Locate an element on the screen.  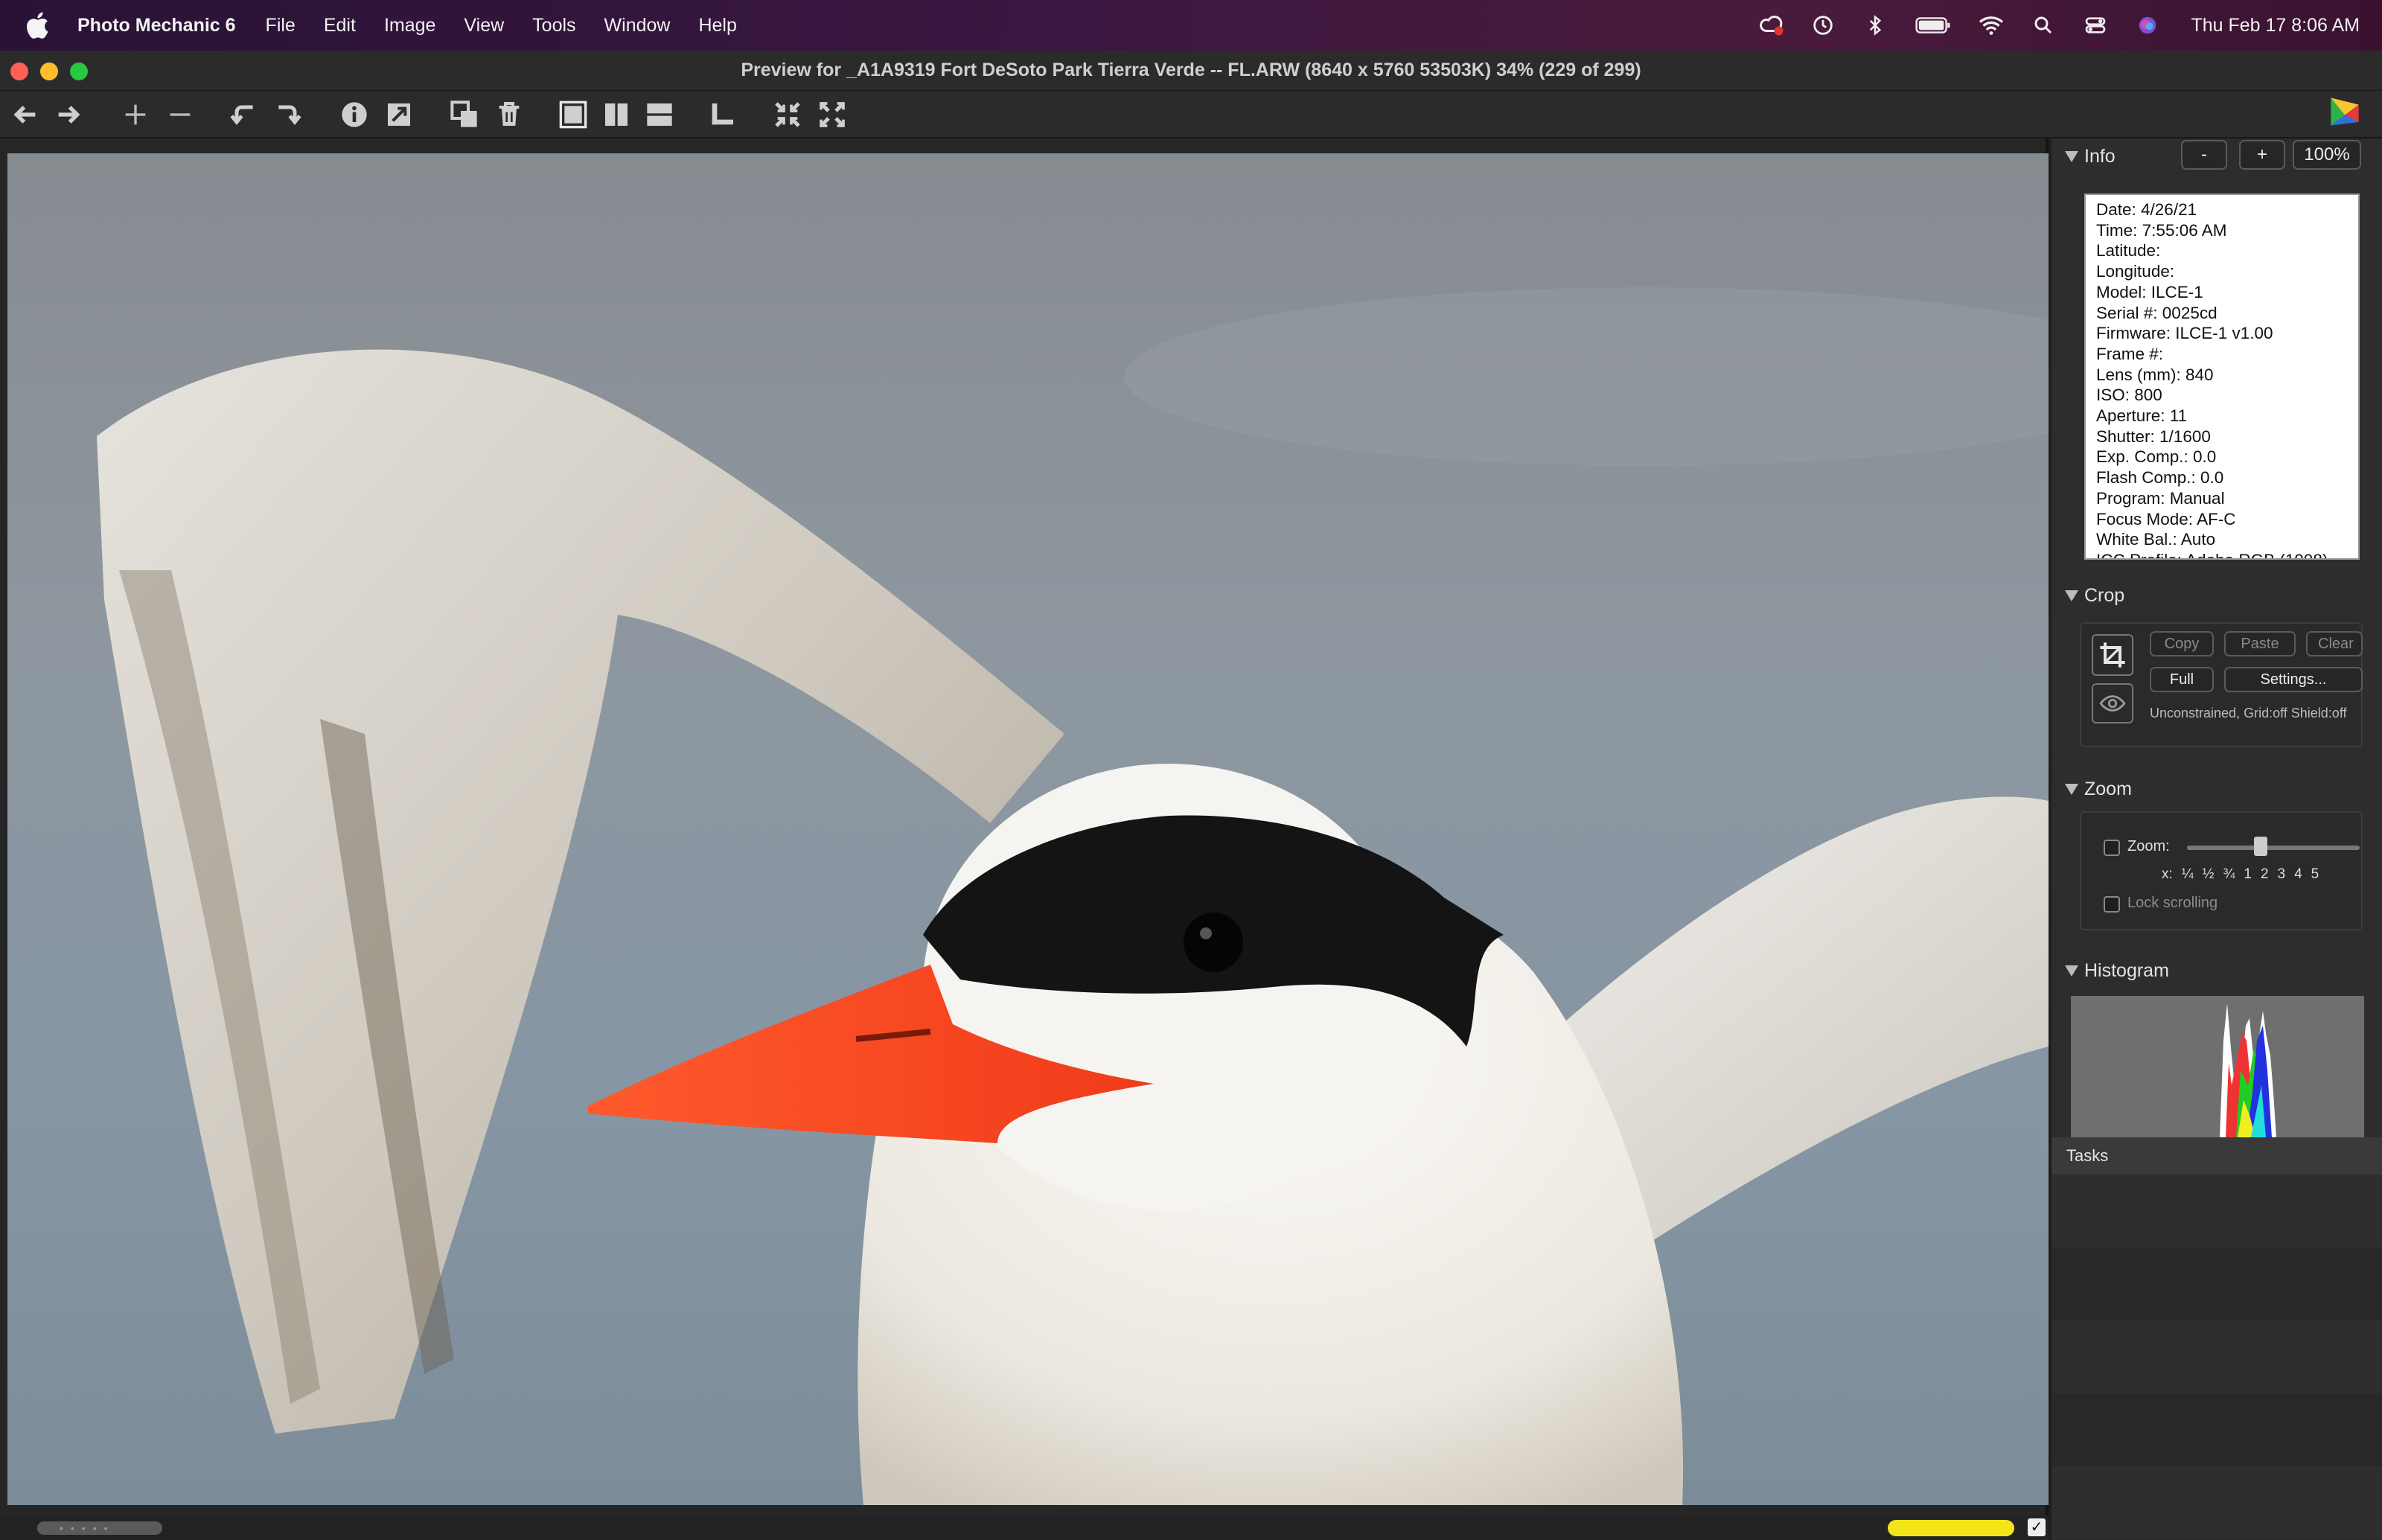
info-line: Program: Manual is located at coordinates (2160, 498).